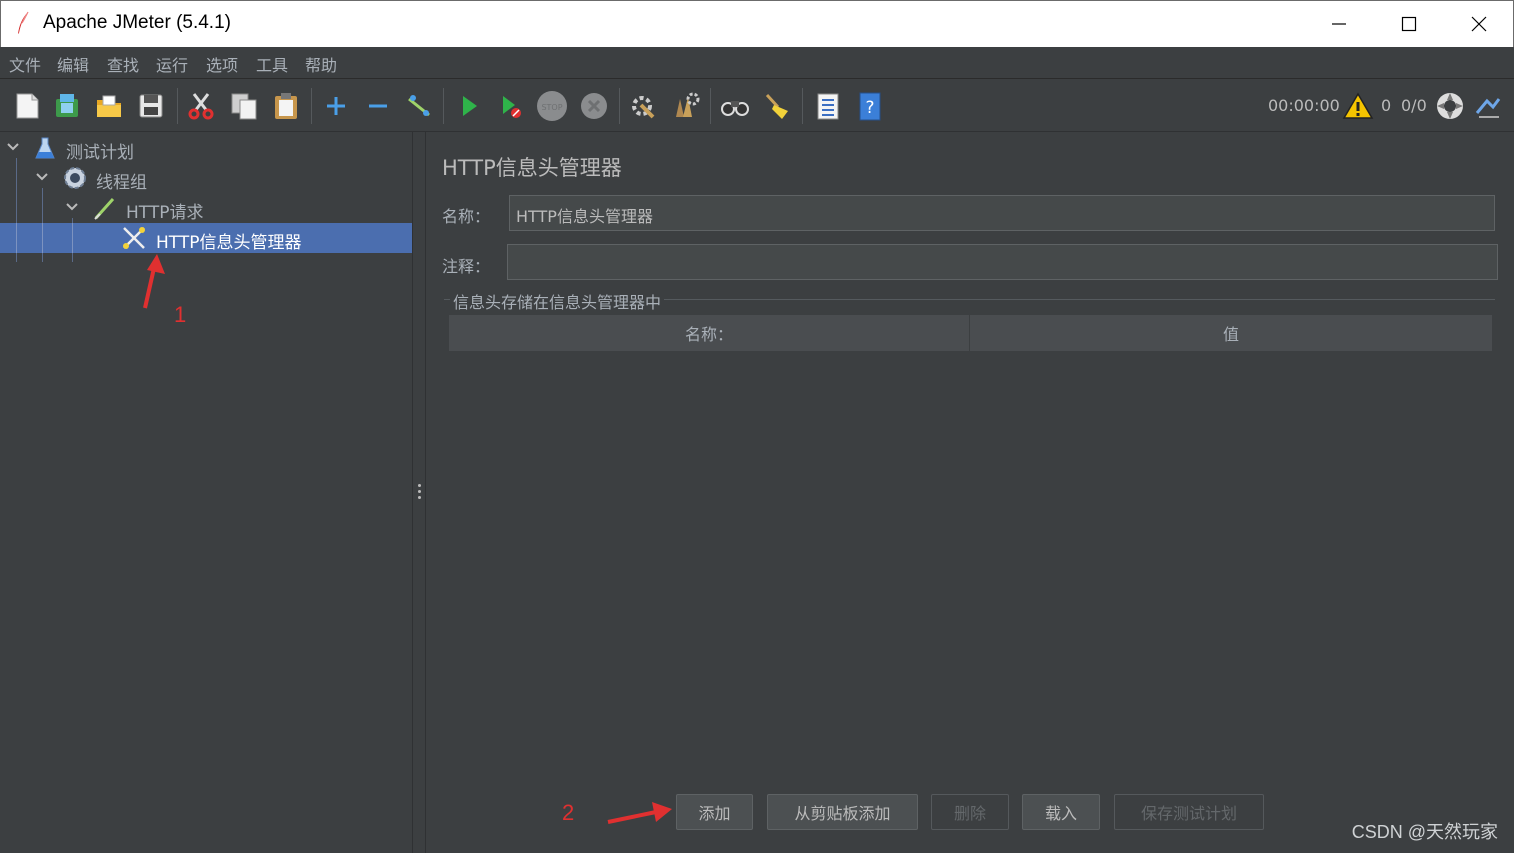 This screenshot has height=853, width=1514. I want to click on elapsed-time: 00:00:00, so click(1304, 105).